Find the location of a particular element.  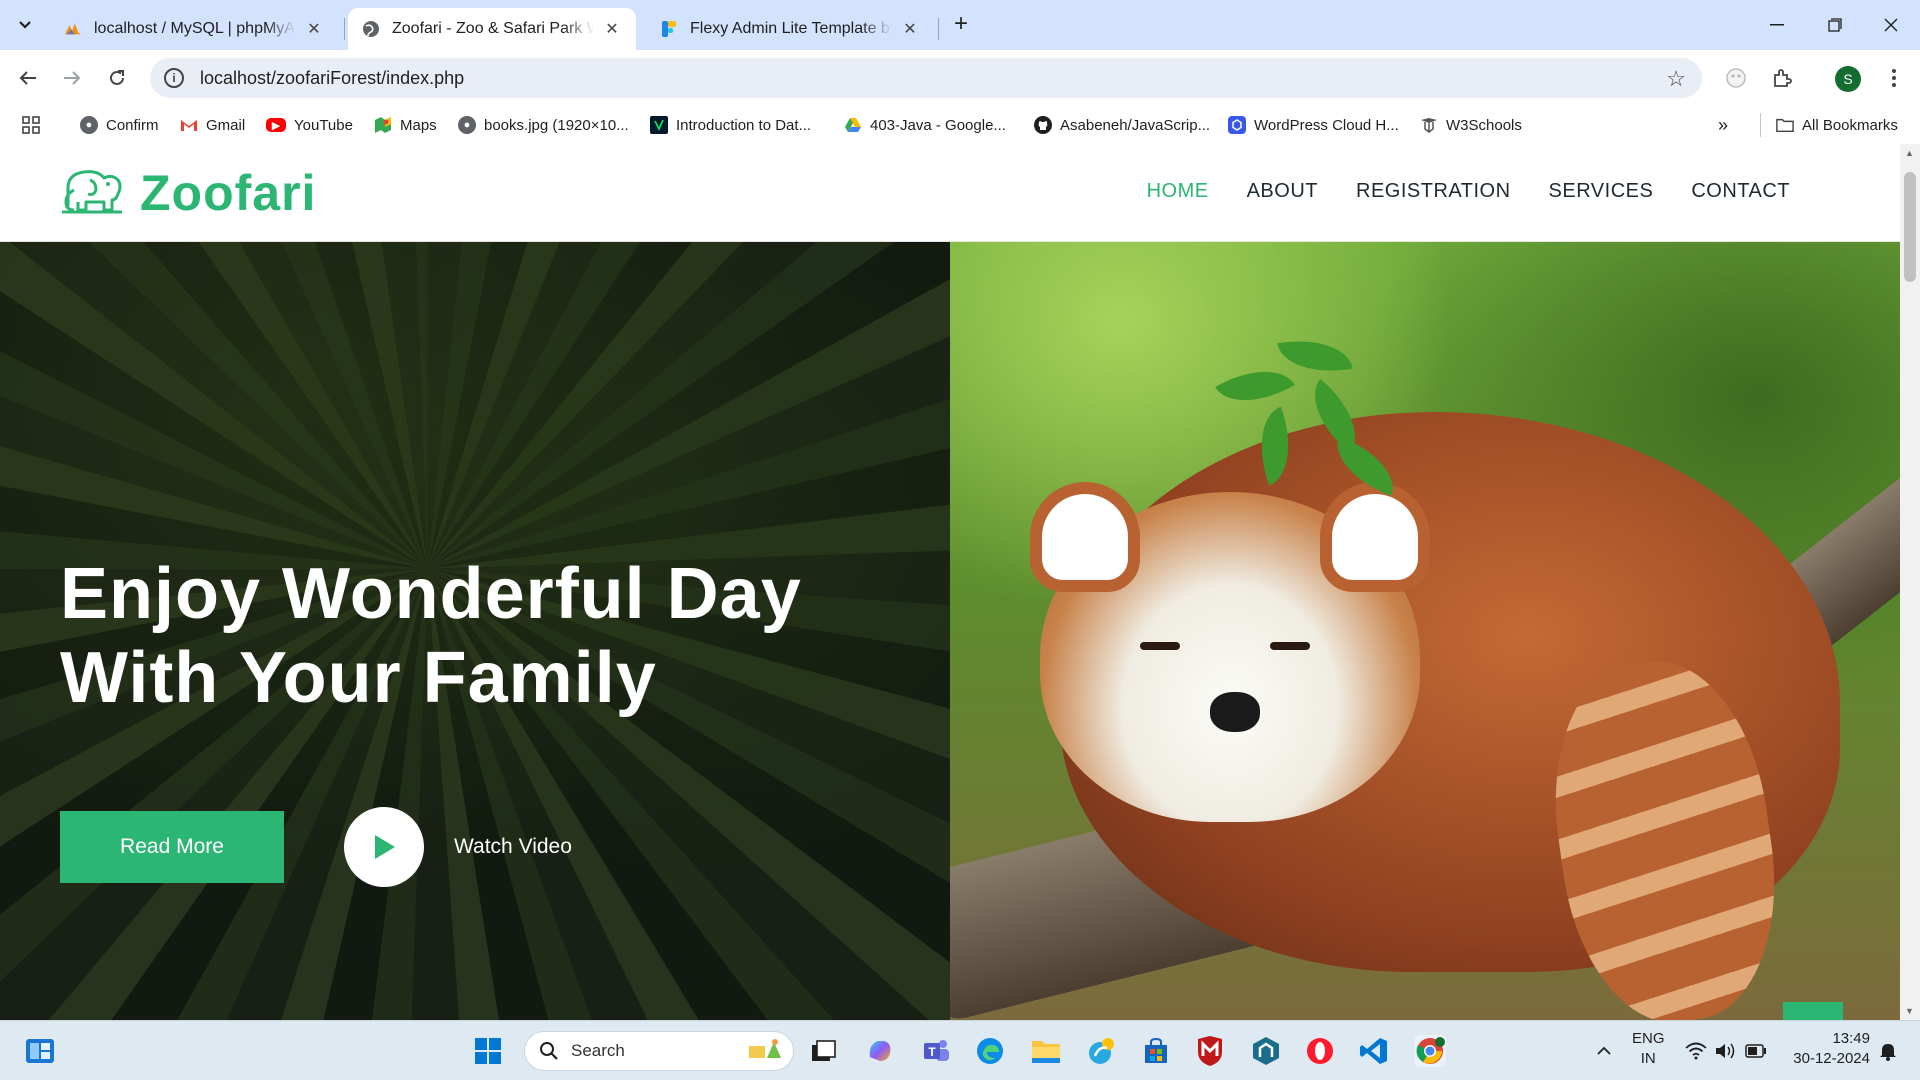

reload-icon is located at coordinates (117, 78).